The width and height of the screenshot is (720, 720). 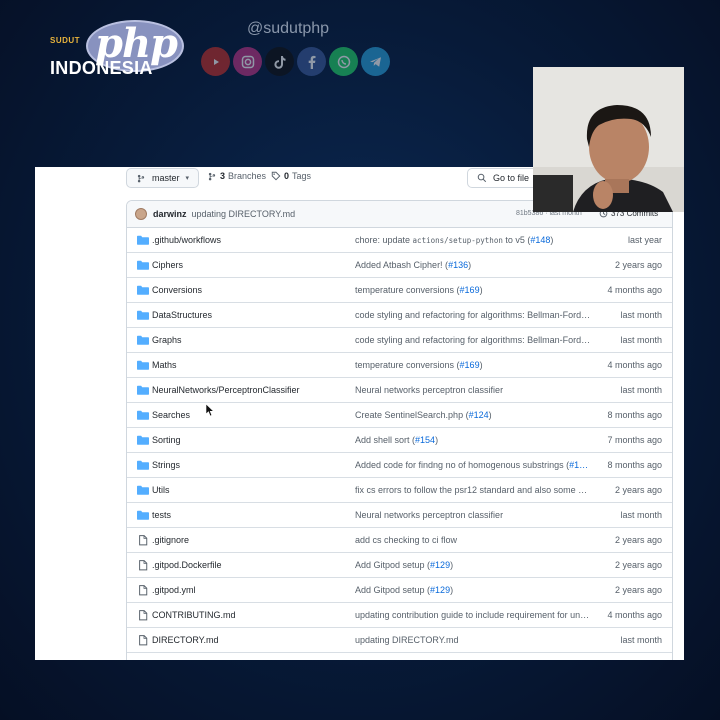 I want to click on tiktok-icon, so click(x=279, y=61).